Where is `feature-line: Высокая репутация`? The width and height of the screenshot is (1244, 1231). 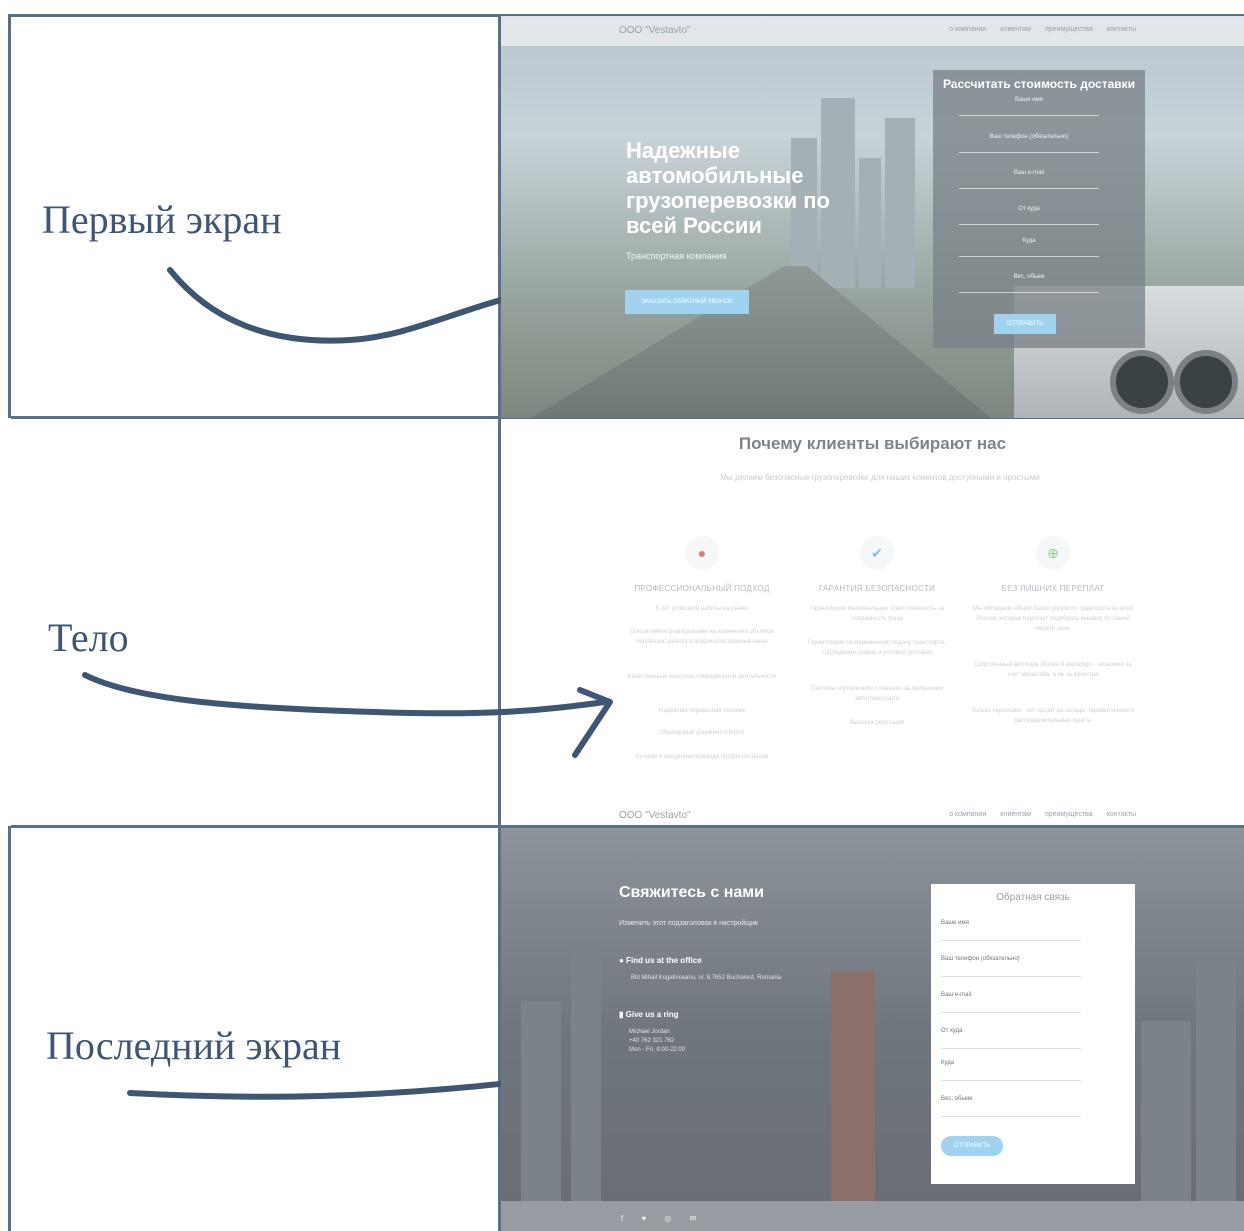 feature-line: Высокая репутация is located at coordinates (877, 723).